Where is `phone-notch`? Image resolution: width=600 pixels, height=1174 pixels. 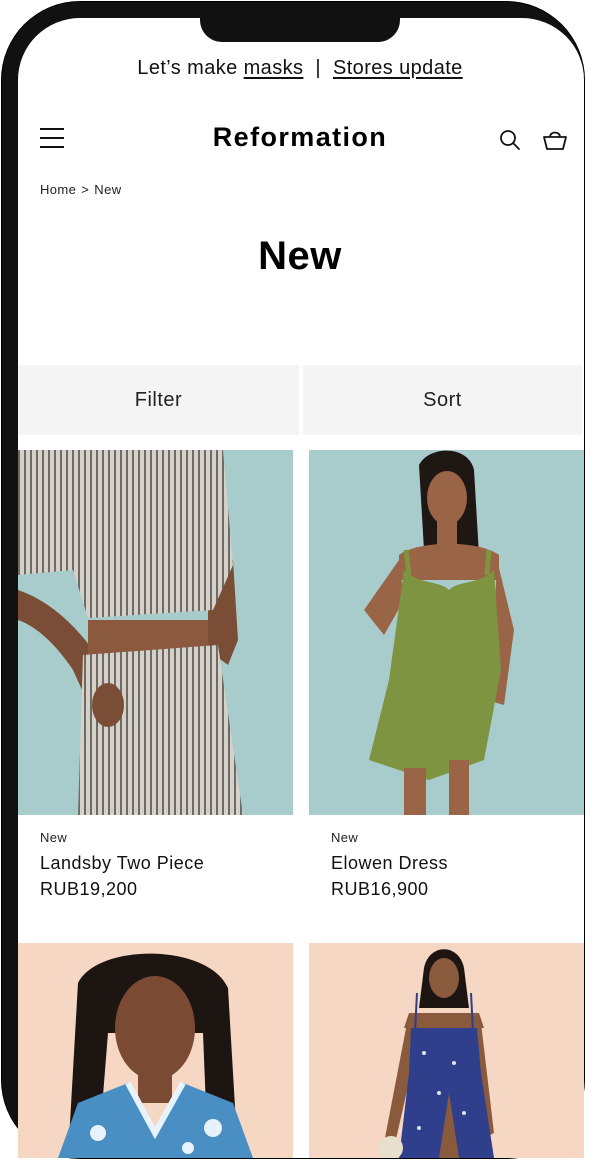
phone-notch is located at coordinates (300, 28).